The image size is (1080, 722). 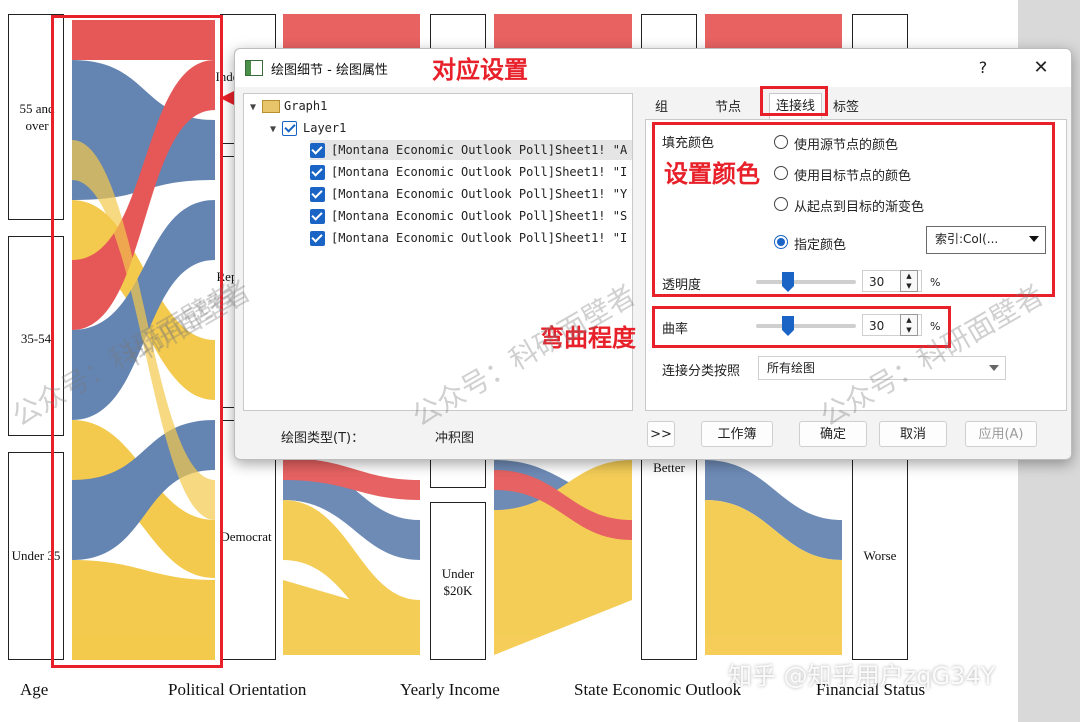 I want to click on classify-label: 连接分类按照, so click(x=701, y=371).